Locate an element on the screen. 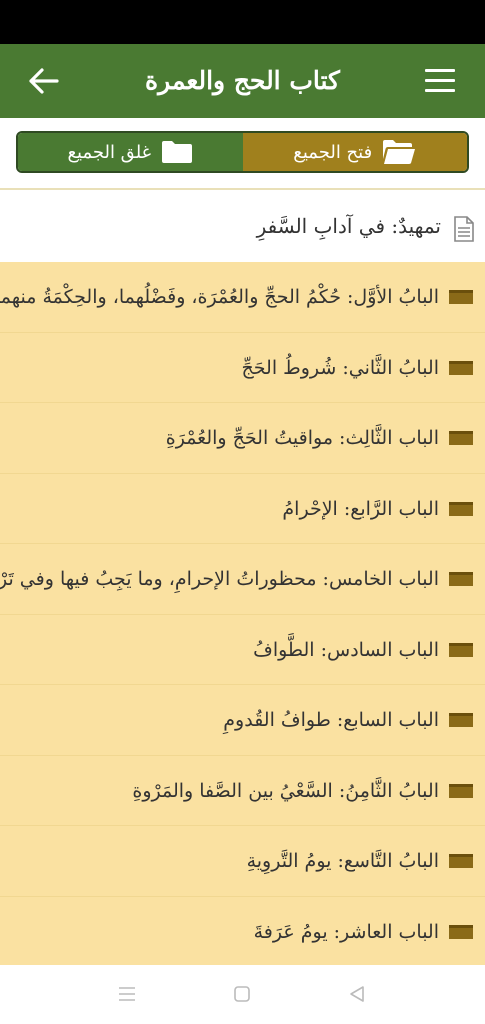 The width and height of the screenshot is (485, 1024). close-all-label: غلق الجميع is located at coordinates (109, 152).